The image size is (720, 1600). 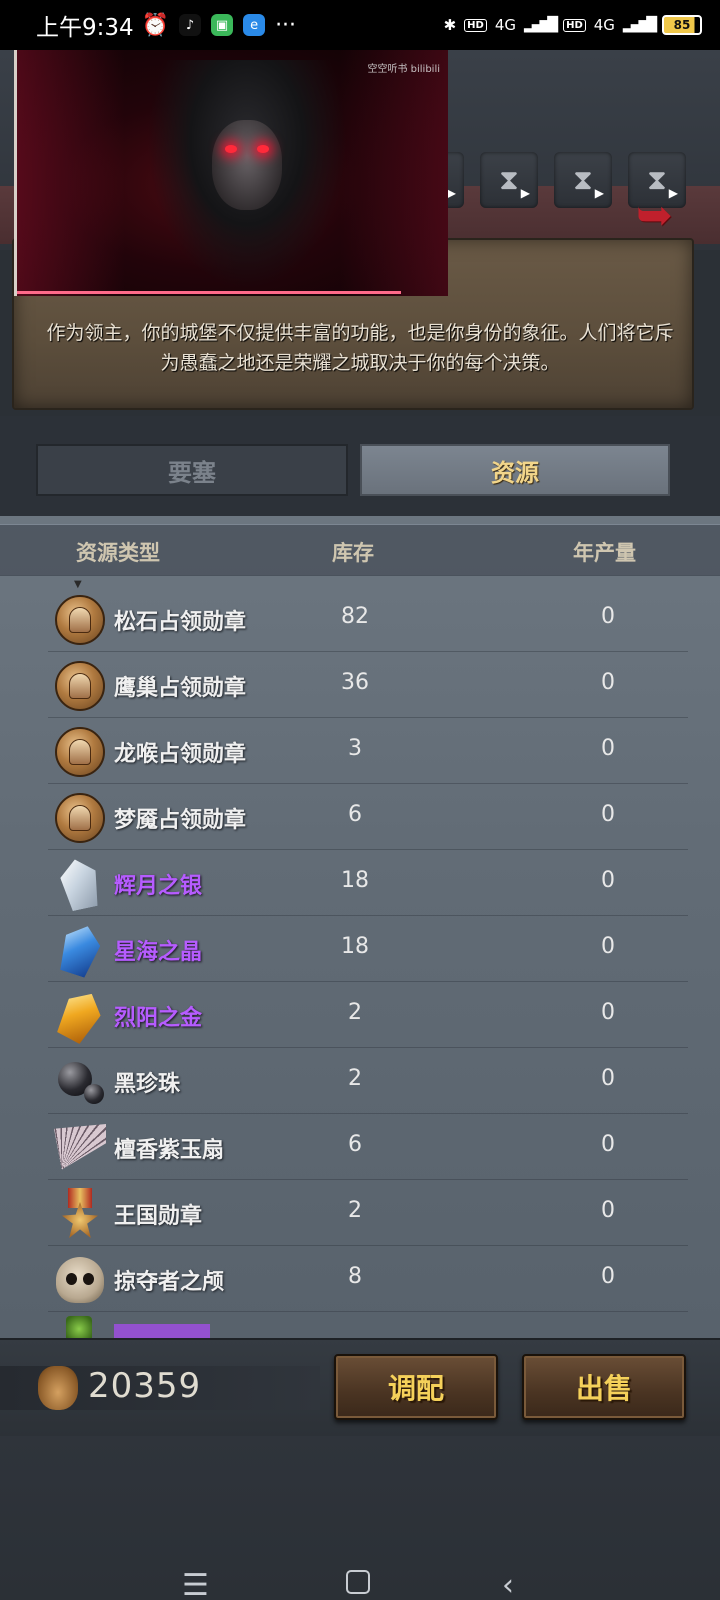 What do you see at coordinates (368, 1213) in the screenshot?
I see `table-row: 王国勋章 2 0` at bounding box center [368, 1213].